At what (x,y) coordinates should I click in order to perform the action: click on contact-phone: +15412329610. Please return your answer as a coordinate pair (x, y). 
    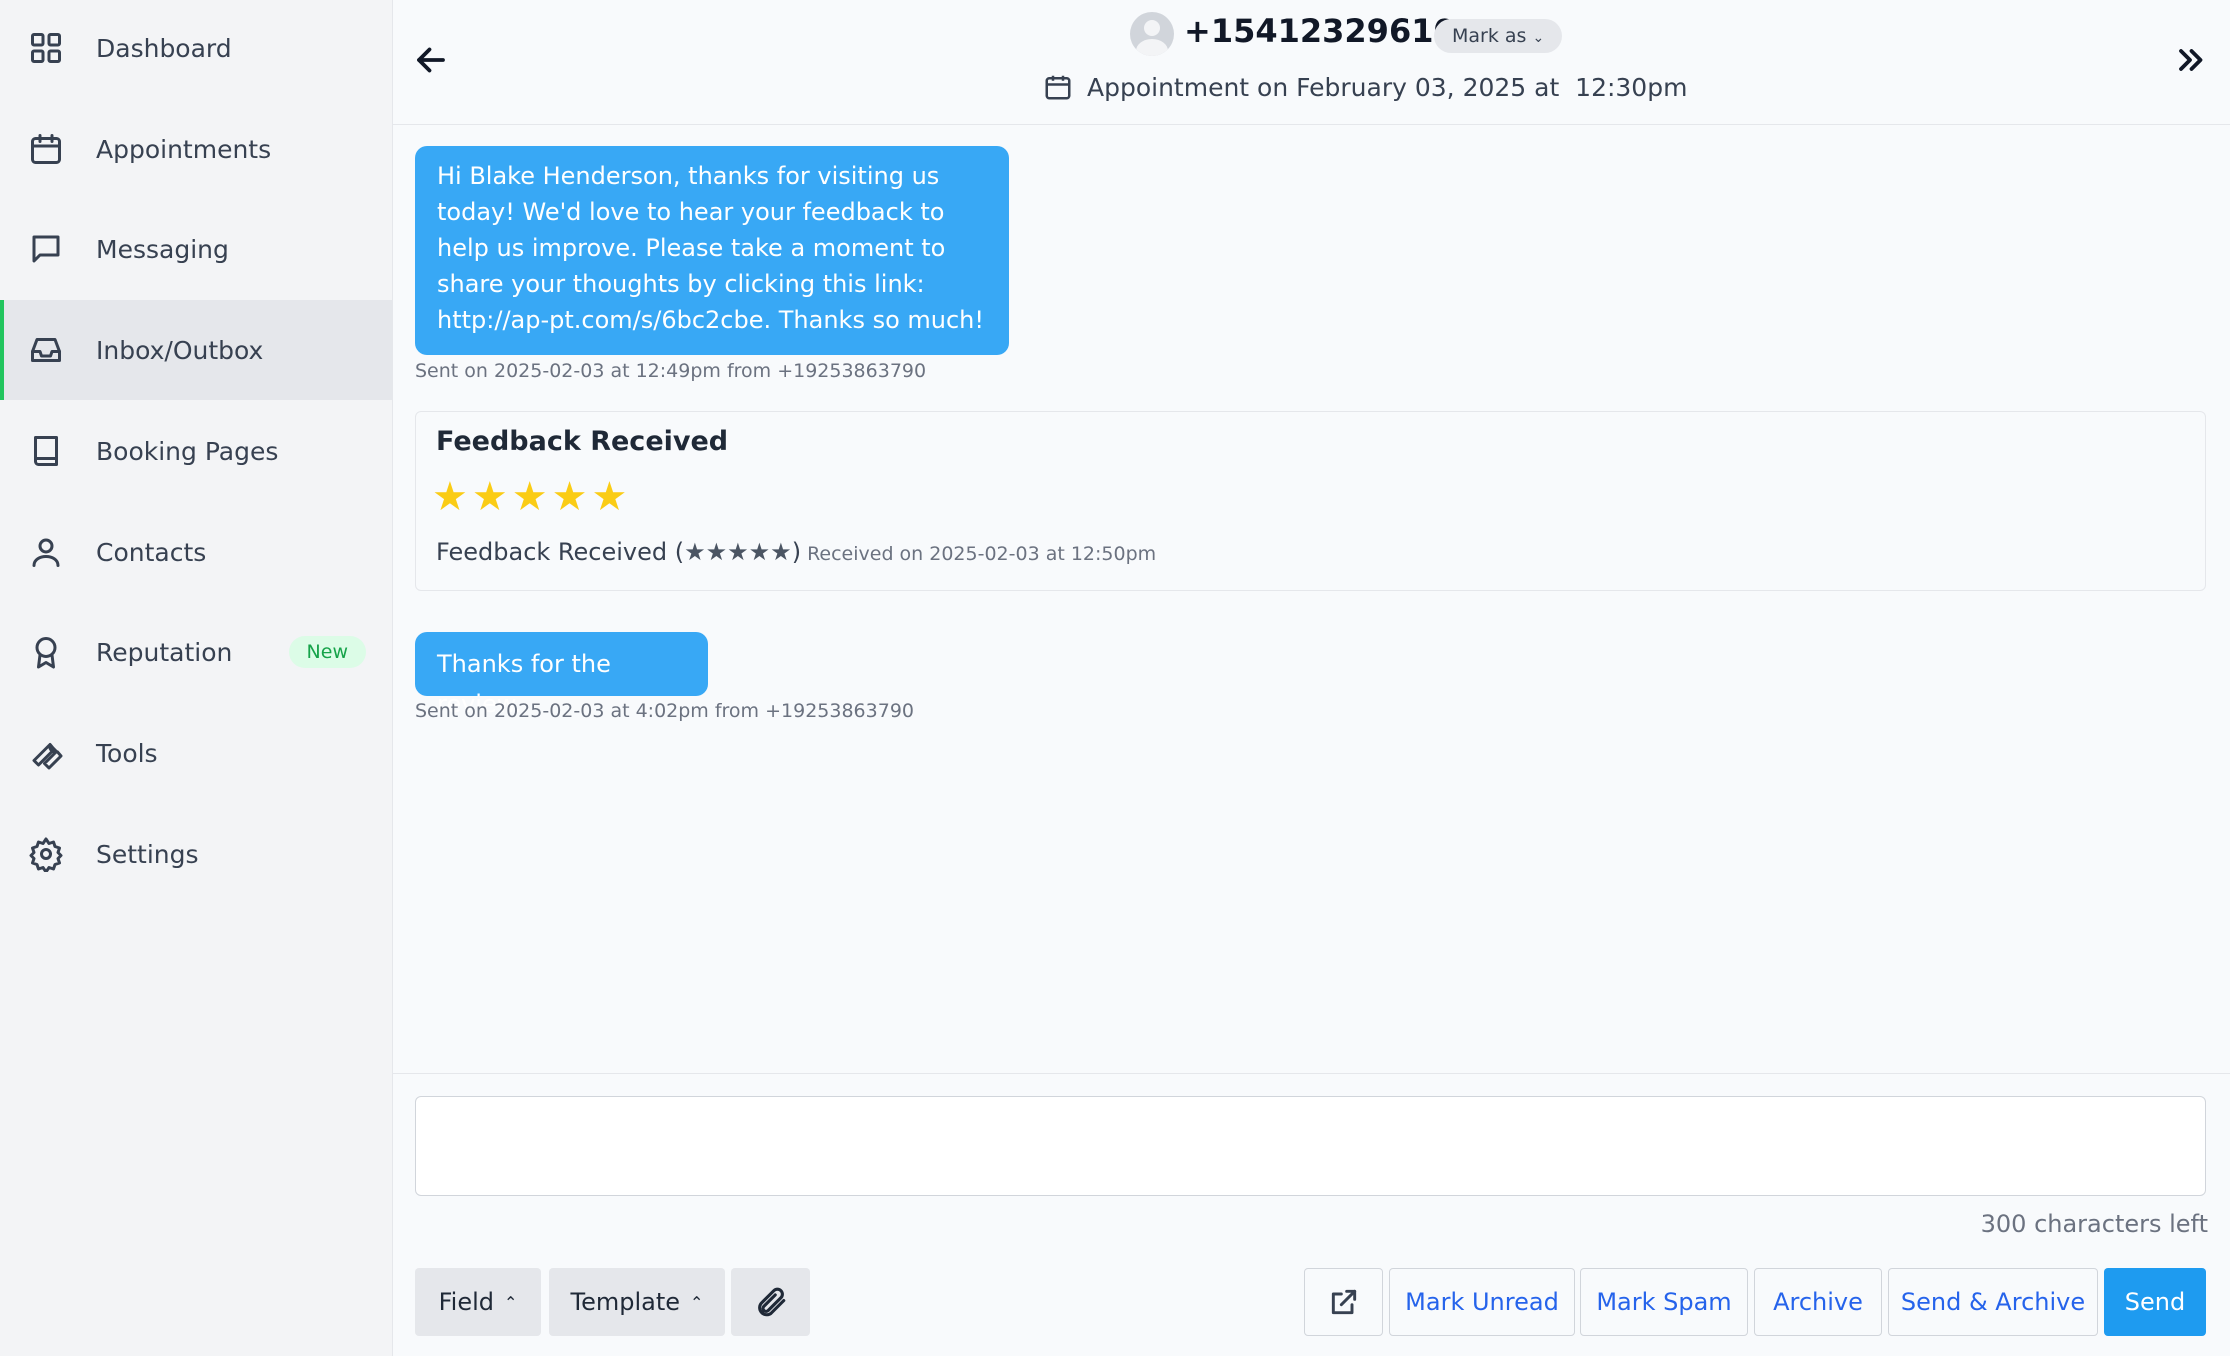
    Looking at the image, I should click on (1320, 31).